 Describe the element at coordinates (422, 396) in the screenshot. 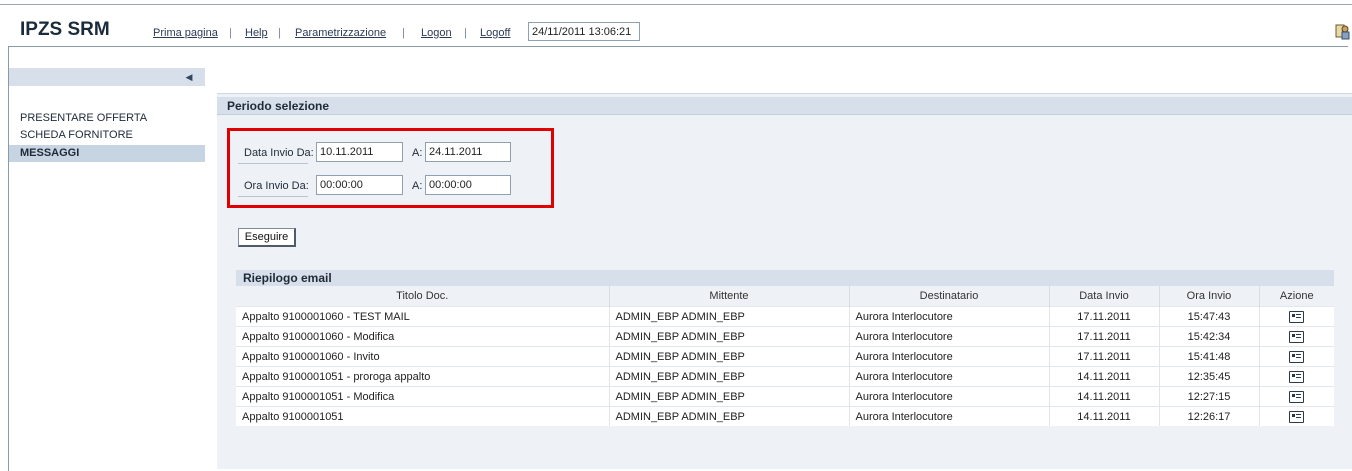

I see `cell-title: Appalto 9100001051 - Modifica` at that location.